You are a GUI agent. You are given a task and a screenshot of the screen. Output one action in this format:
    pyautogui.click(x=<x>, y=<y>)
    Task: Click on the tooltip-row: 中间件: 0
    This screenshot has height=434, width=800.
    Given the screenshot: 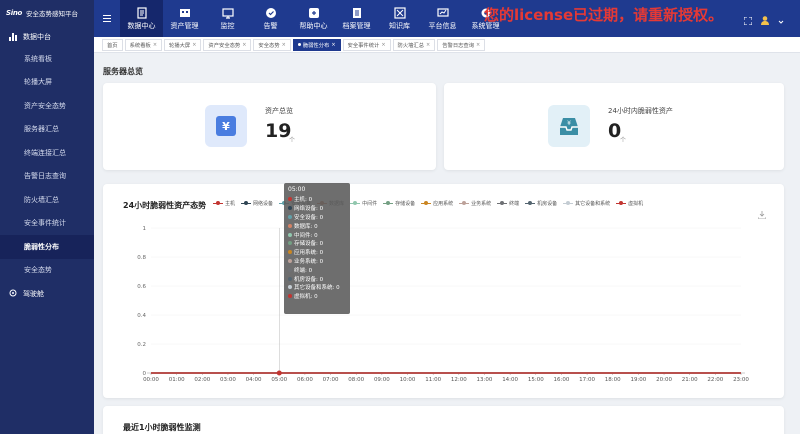 What is the action you would take?
    pyautogui.click(x=317, y=234)
    